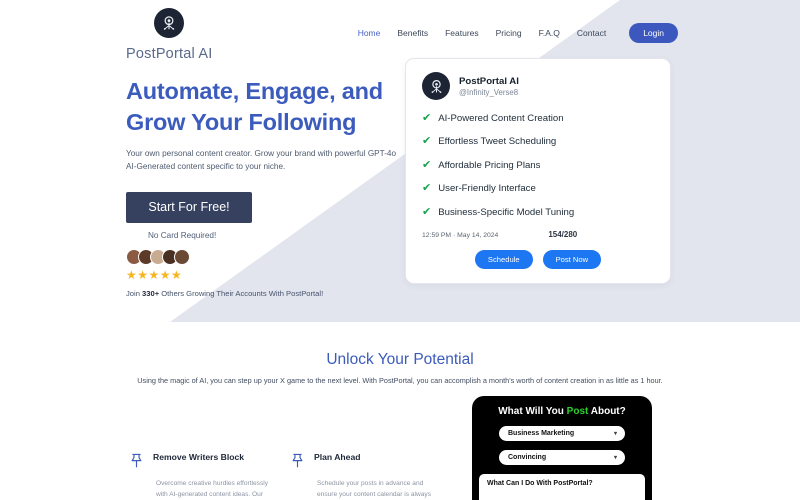  I want to click on tweet-feature-item: ✔ Business-Specific Model Tuning, so click(538, 211).